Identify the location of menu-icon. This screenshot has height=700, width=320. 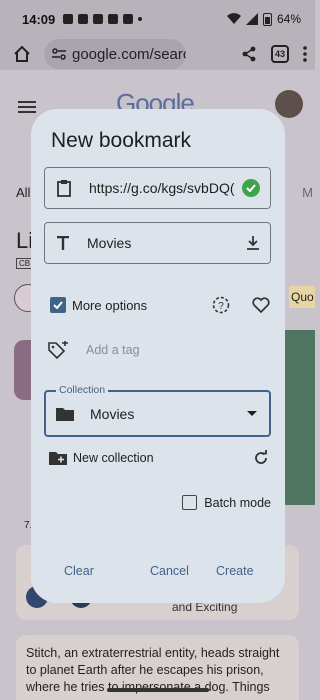
(27, 107).